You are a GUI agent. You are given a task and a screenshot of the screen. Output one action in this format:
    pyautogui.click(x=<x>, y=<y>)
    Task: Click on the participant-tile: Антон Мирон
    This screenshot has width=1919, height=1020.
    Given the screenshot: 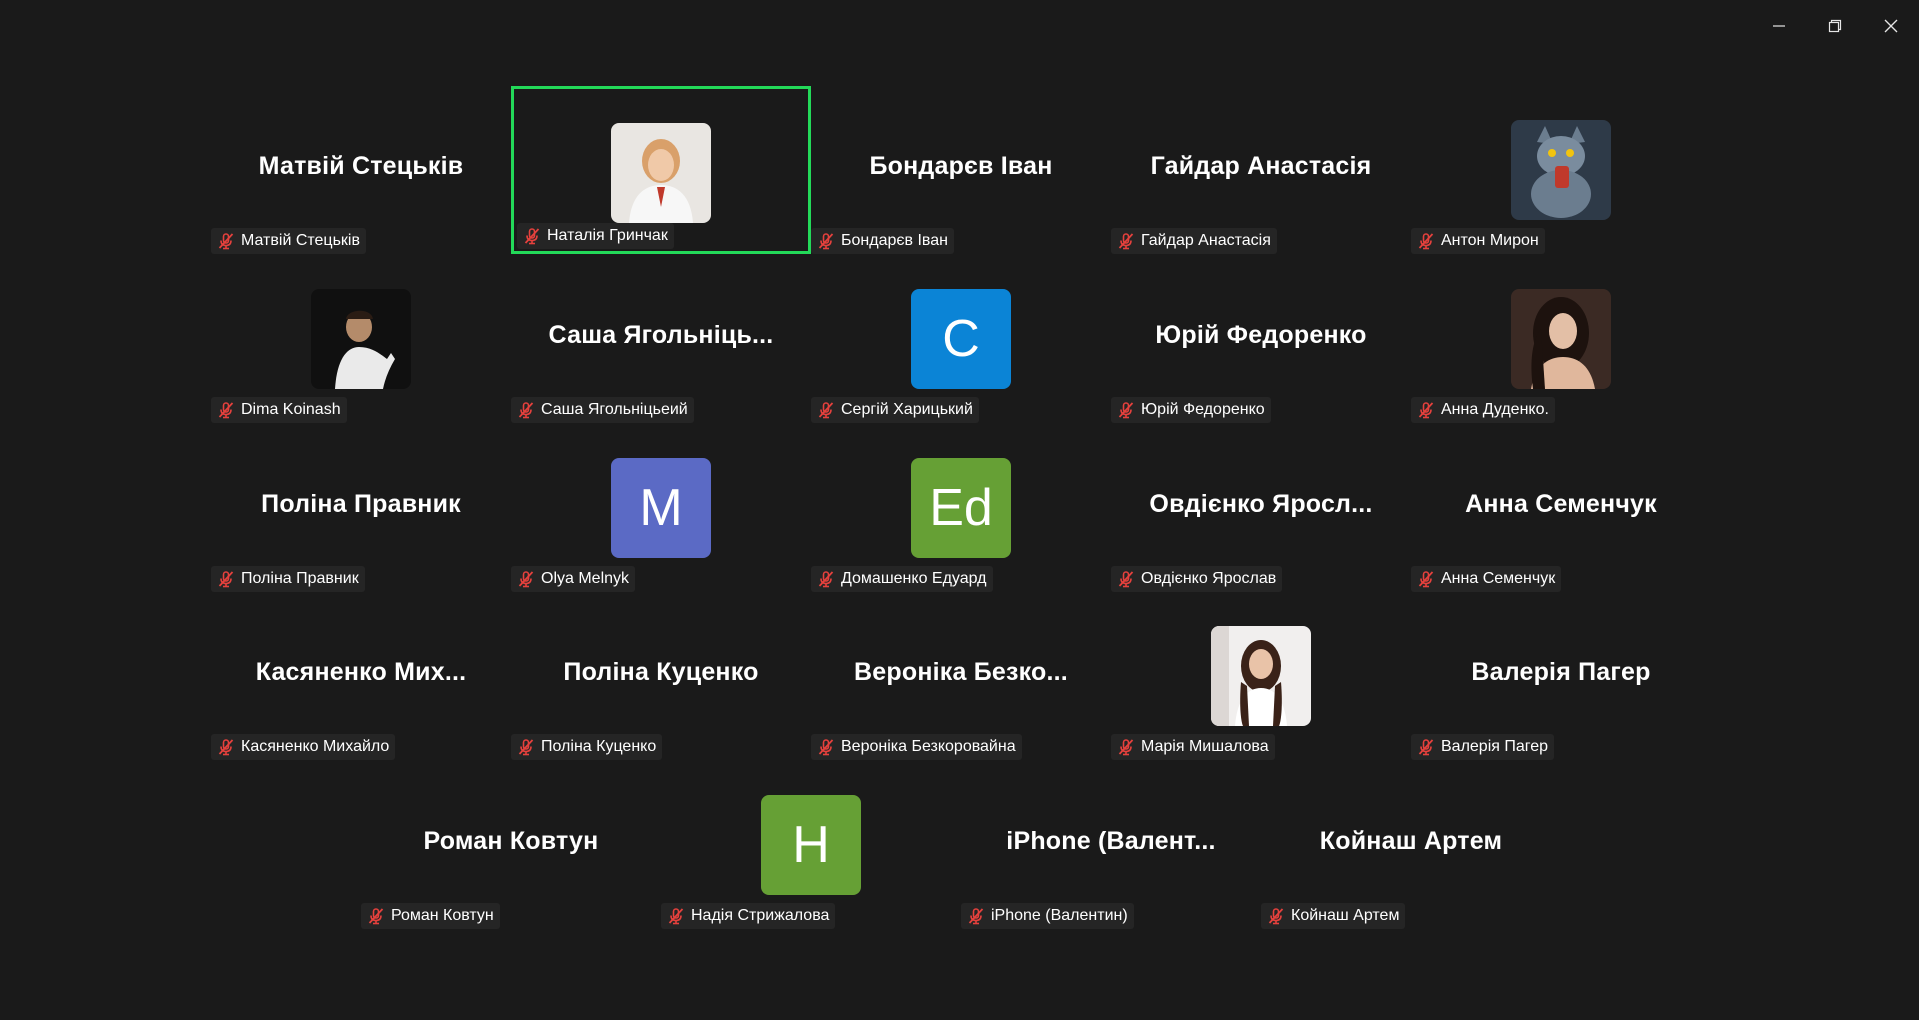 What is the action you would take?
    pyautogui.click(x=1561, y=170)
    